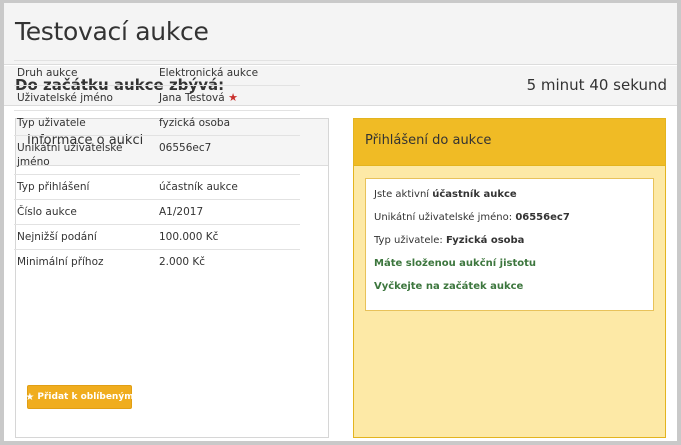 The image size is (681, 445). I want to click on row-value: 100.000 Kč, so click(228, 237).